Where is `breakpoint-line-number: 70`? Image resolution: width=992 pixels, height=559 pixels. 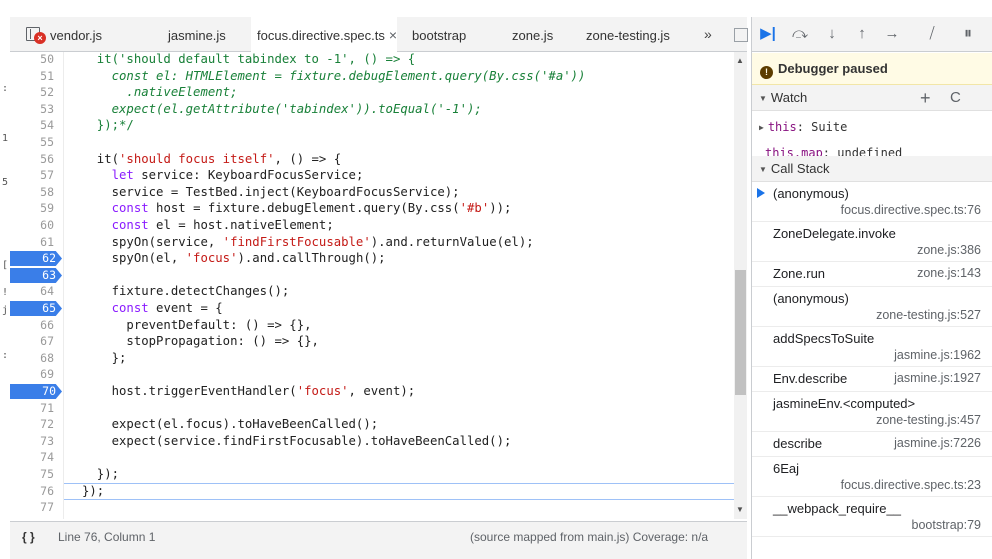
breakpoint-line-number: 70 is located at coordinates (36, 391).